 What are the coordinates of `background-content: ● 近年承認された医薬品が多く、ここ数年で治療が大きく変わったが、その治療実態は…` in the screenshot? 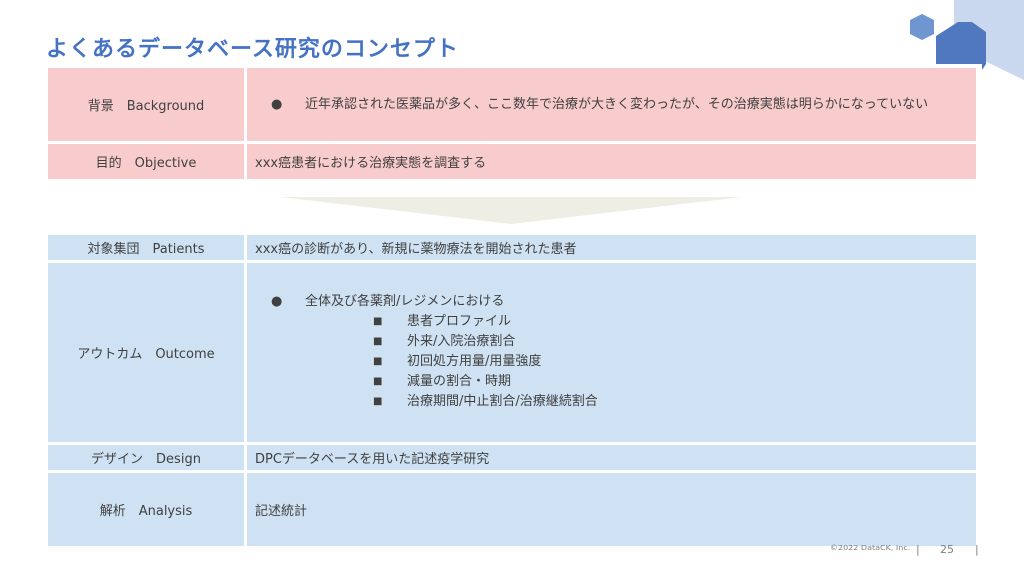 It's located at (611, 104).